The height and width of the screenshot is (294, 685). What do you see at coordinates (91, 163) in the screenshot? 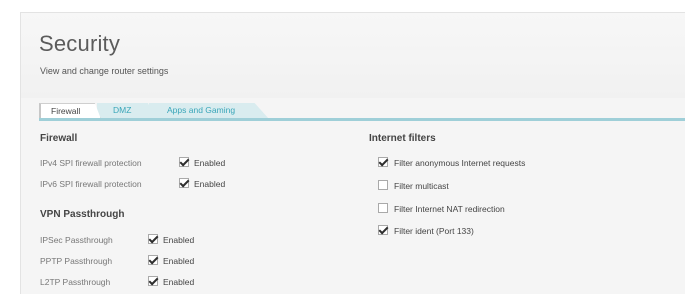
I see `ipv4-spi-label: IPv4 SPI firewall protection` at bounding box center [91, 163].